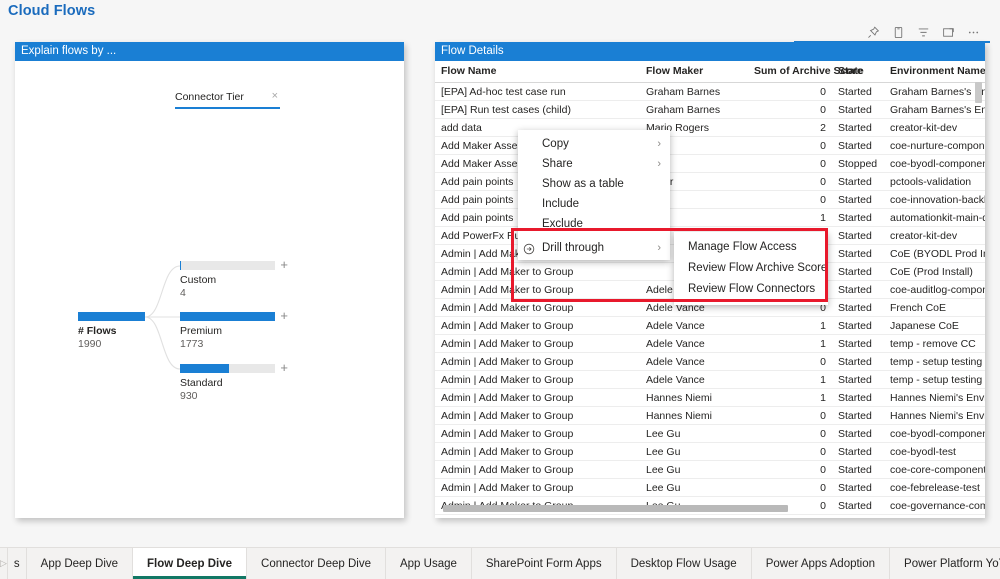 This screenshot has width=1000, height=579. I want to click on tab-sharepoint-form-apps: SharePoint Form Apps, so click(544, 563).